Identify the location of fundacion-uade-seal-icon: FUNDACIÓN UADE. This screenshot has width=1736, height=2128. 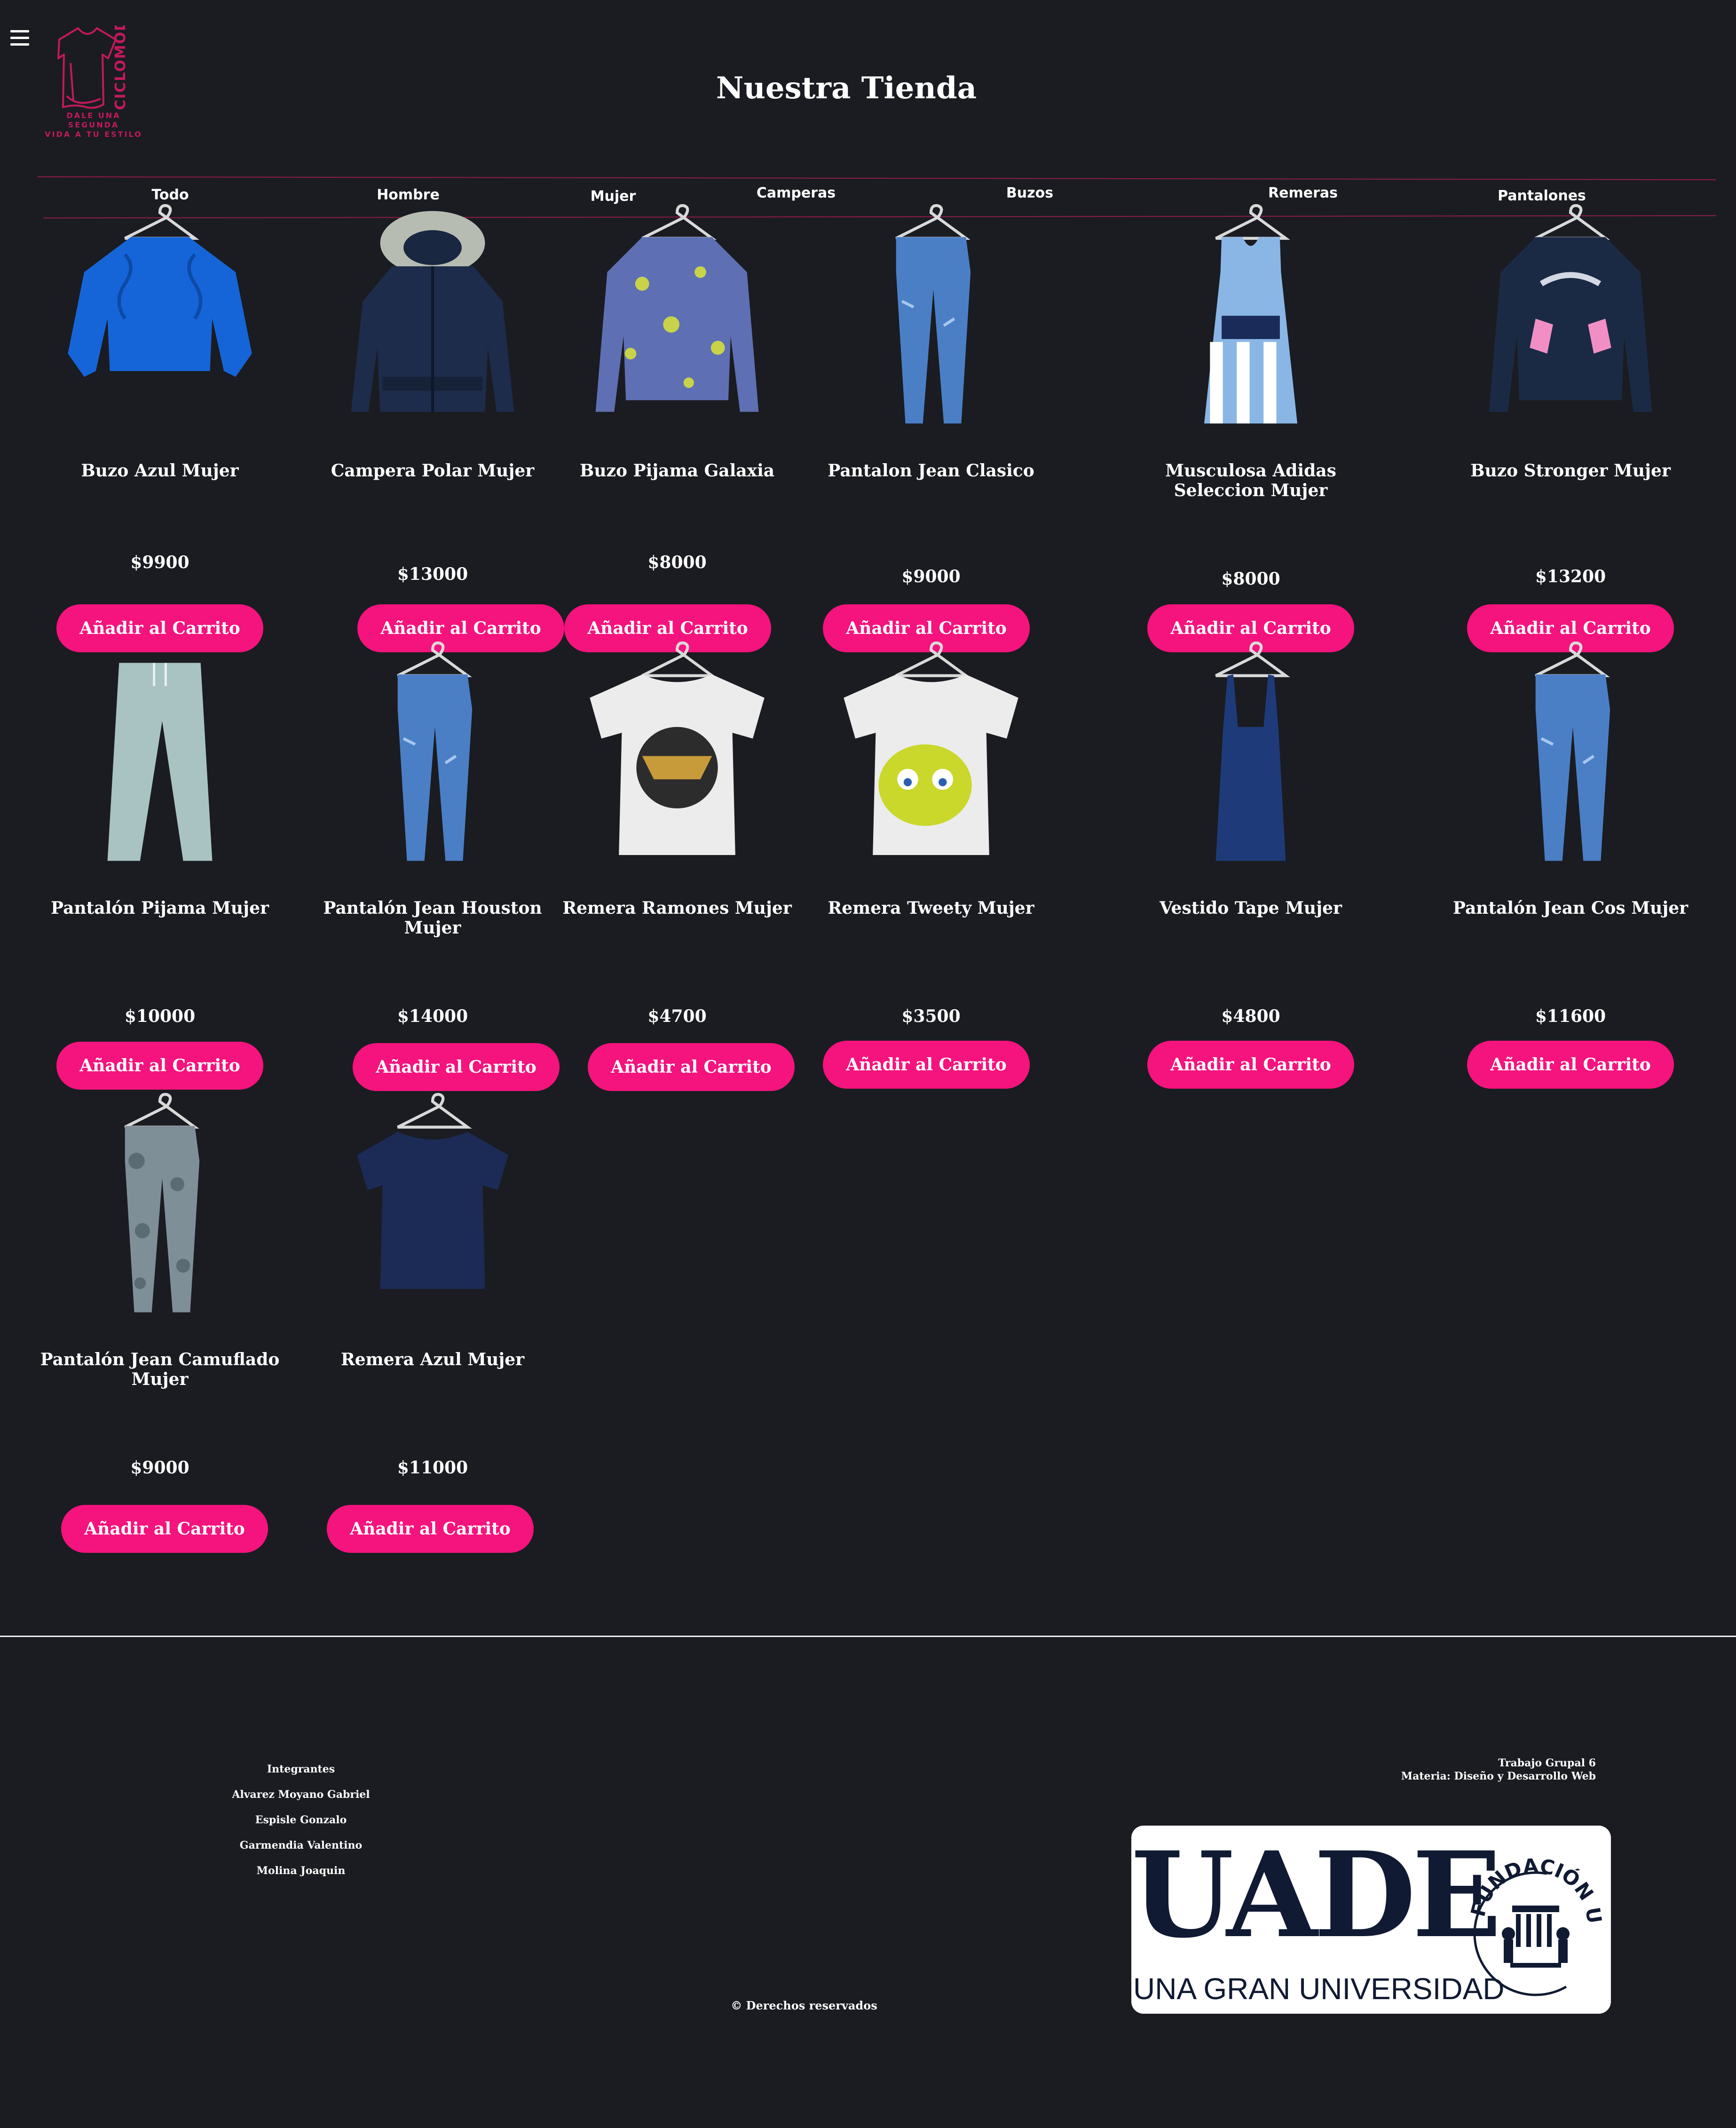
(1535, 1915).